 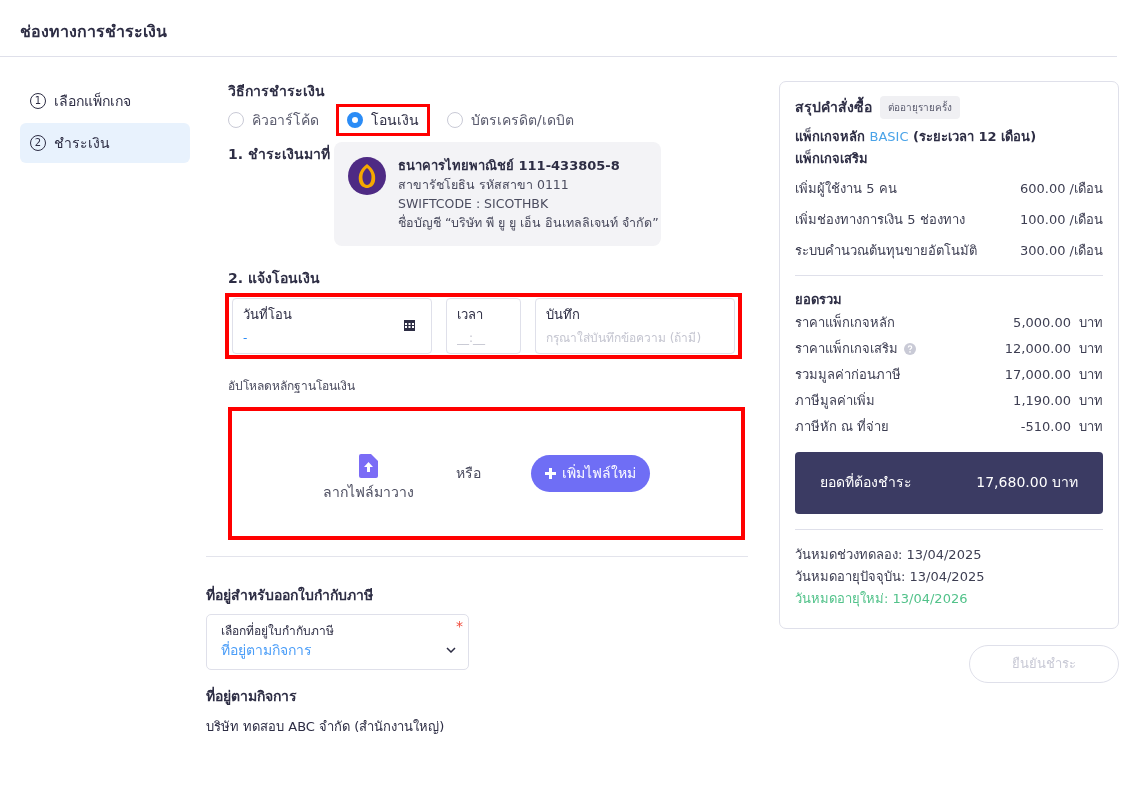 I want to click on required-mark: *, so click(x=459, y=626).